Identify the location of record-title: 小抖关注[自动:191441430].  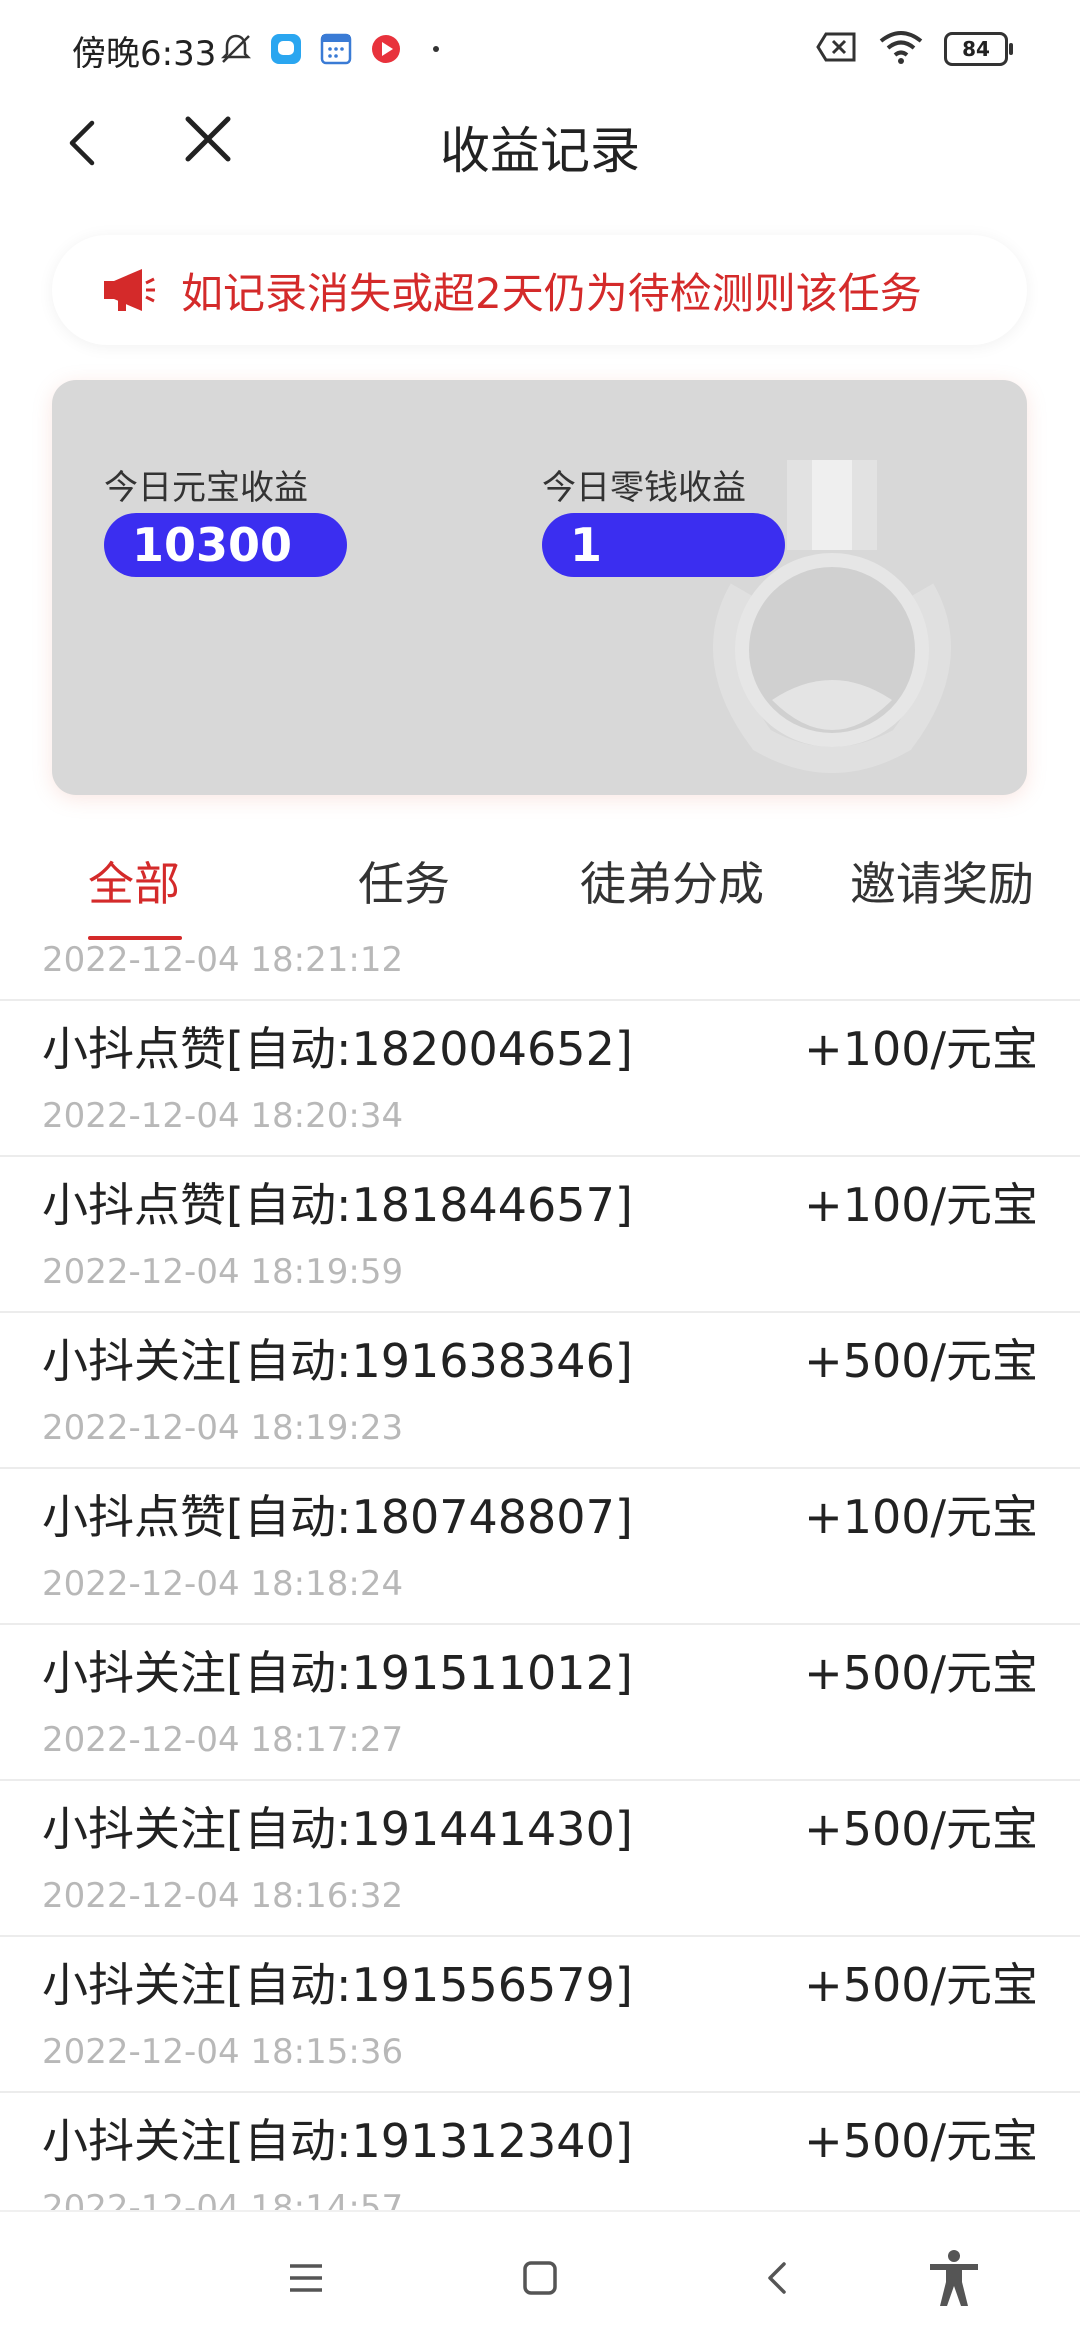
(337, 1829).